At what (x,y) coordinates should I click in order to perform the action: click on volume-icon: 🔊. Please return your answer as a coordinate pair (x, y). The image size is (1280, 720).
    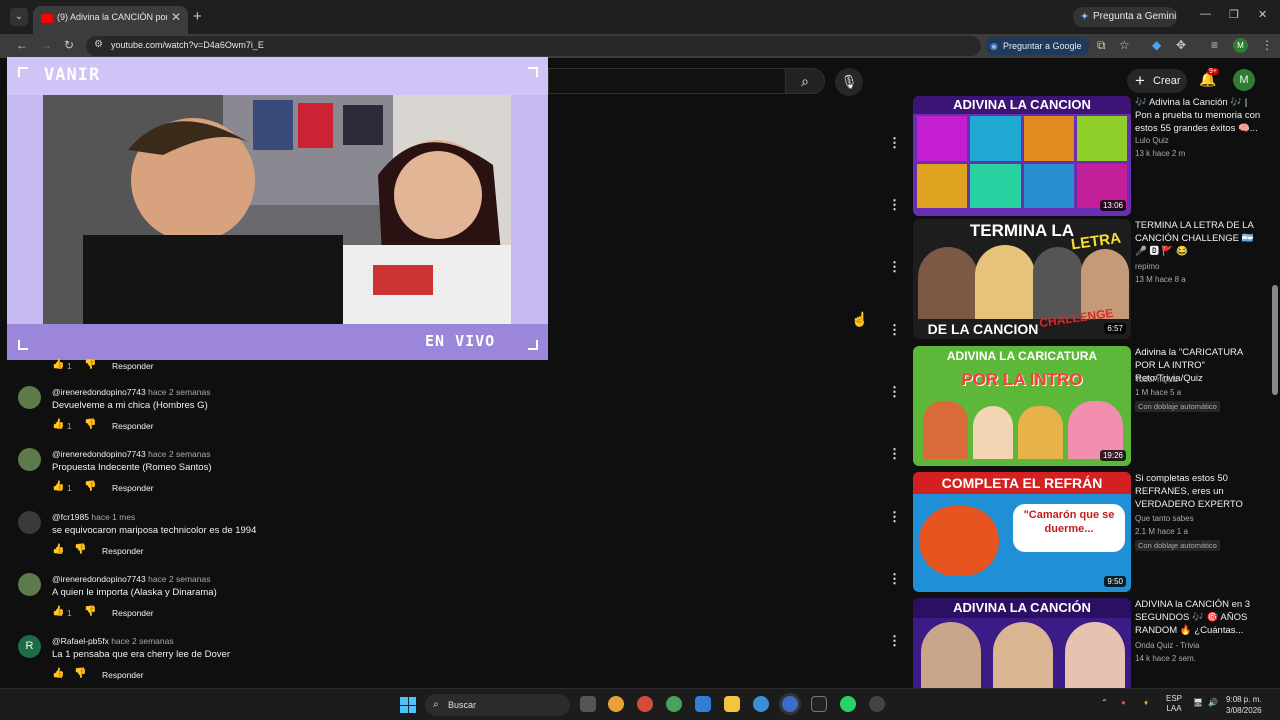
    Looking at the image, I should click on (1213, 702).